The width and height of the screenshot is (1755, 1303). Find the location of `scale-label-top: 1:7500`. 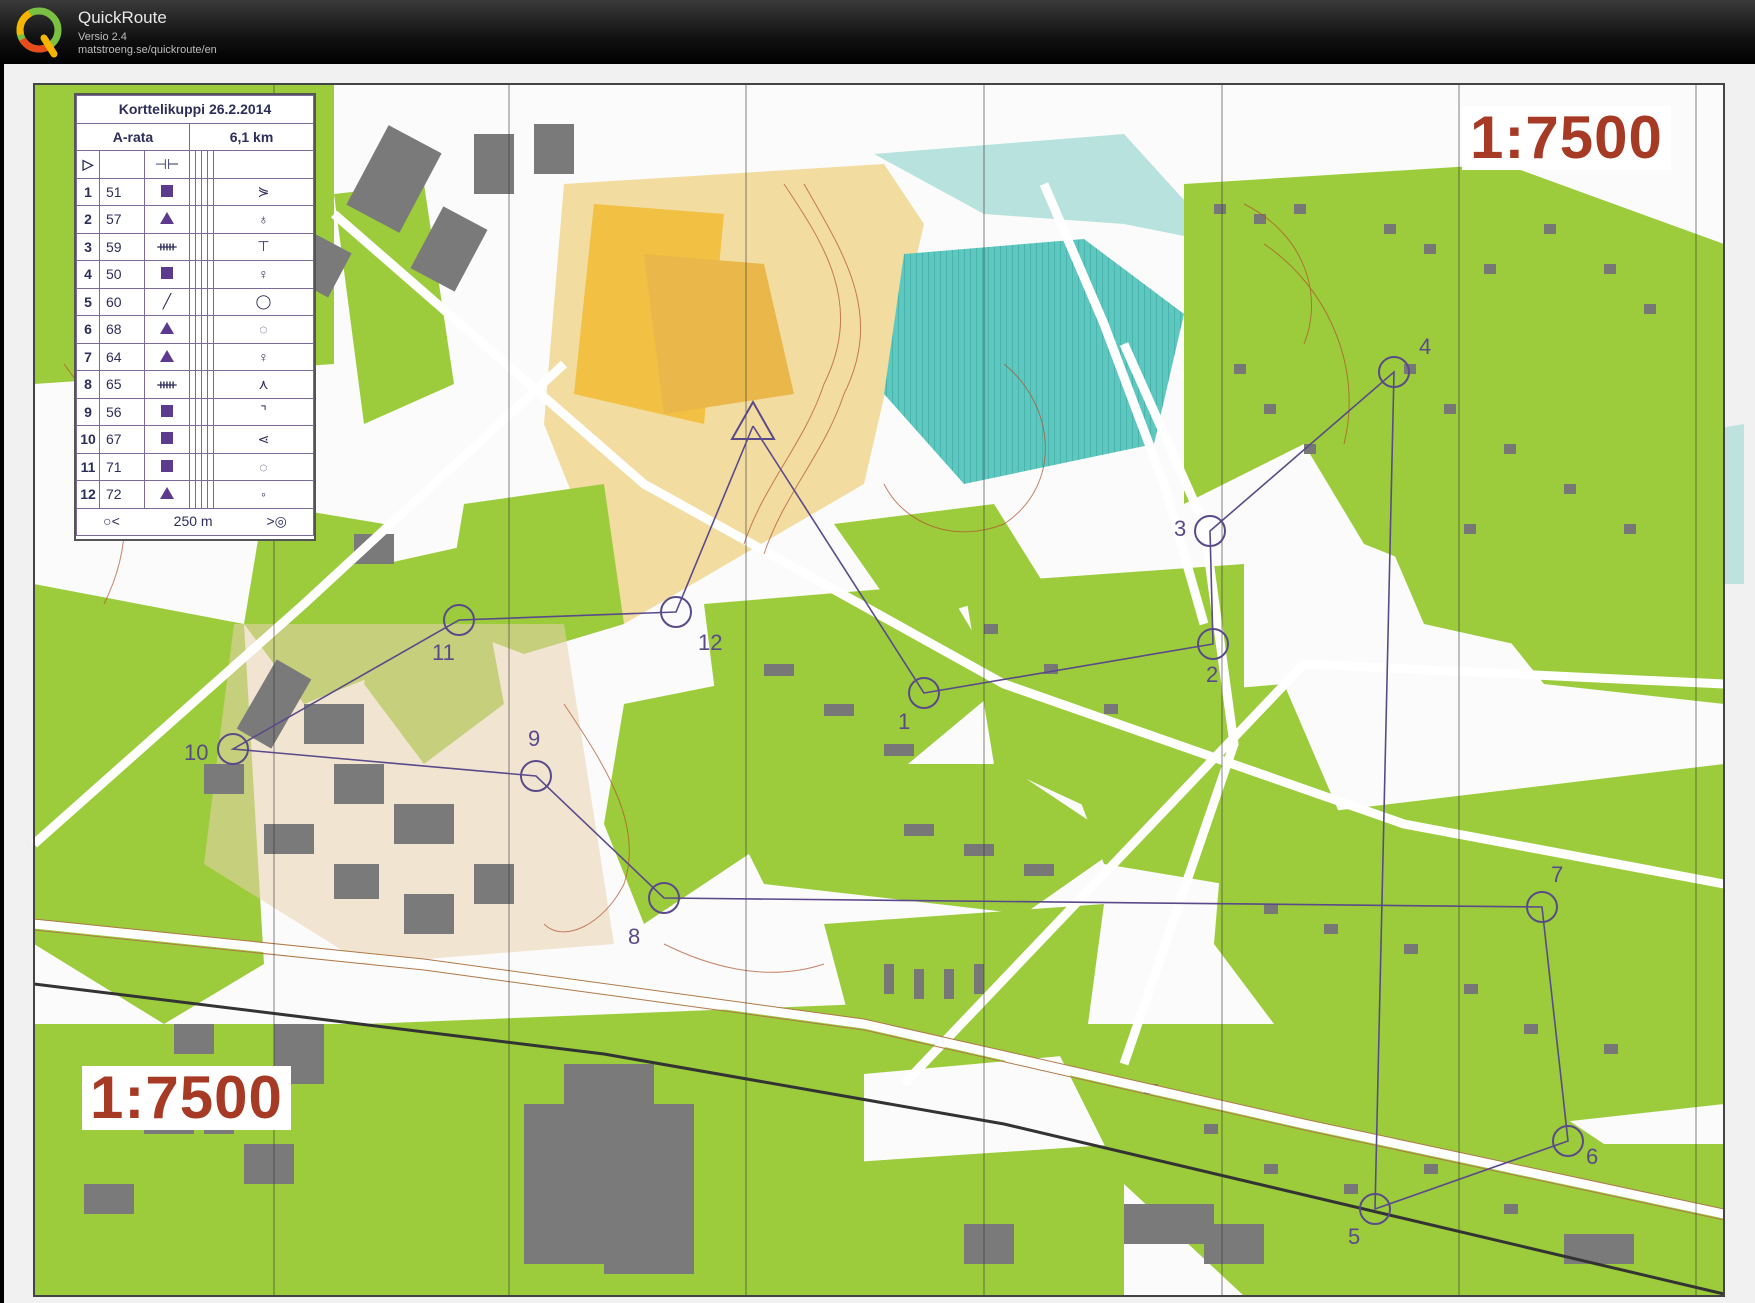

scale-label-top: 1:7500 is located at coordinates (1566, 138).